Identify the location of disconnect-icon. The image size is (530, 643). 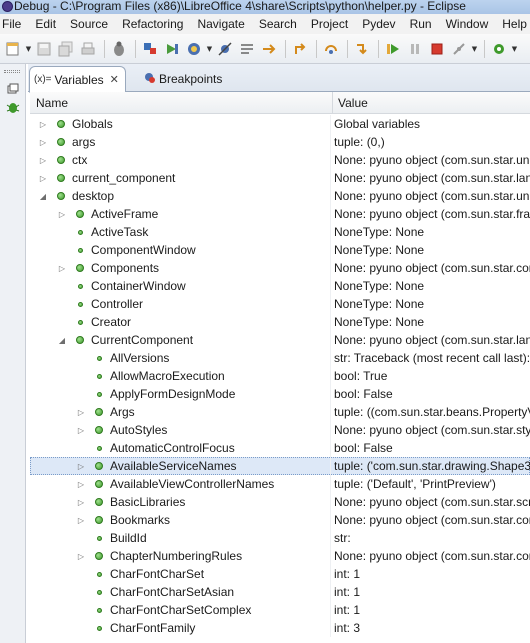
(459, 49).